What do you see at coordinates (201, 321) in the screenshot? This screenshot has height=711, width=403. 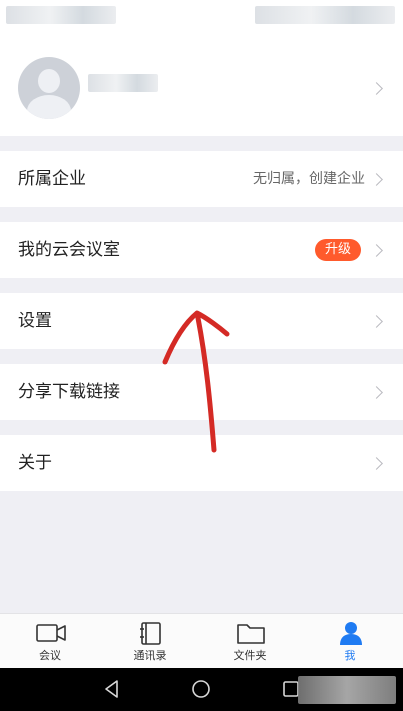 I see `menu-item-settings: 设置` at bounding box center [201, 321].